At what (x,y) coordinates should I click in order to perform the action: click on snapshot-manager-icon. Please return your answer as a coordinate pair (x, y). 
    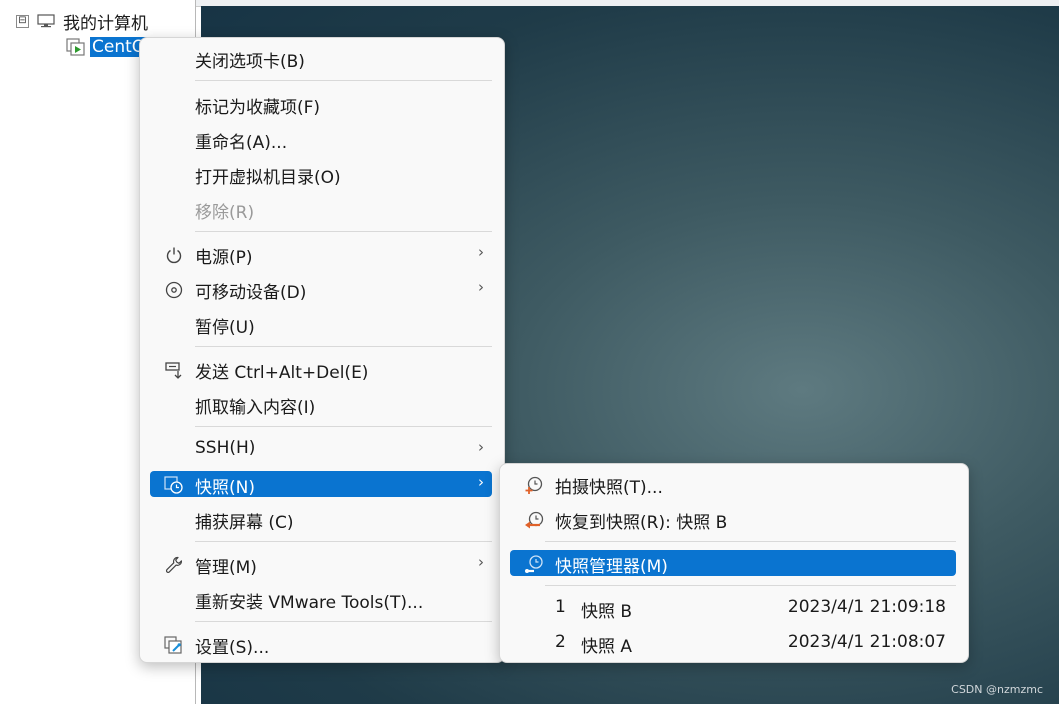
    Looking at the image, I should click on (534, 564).